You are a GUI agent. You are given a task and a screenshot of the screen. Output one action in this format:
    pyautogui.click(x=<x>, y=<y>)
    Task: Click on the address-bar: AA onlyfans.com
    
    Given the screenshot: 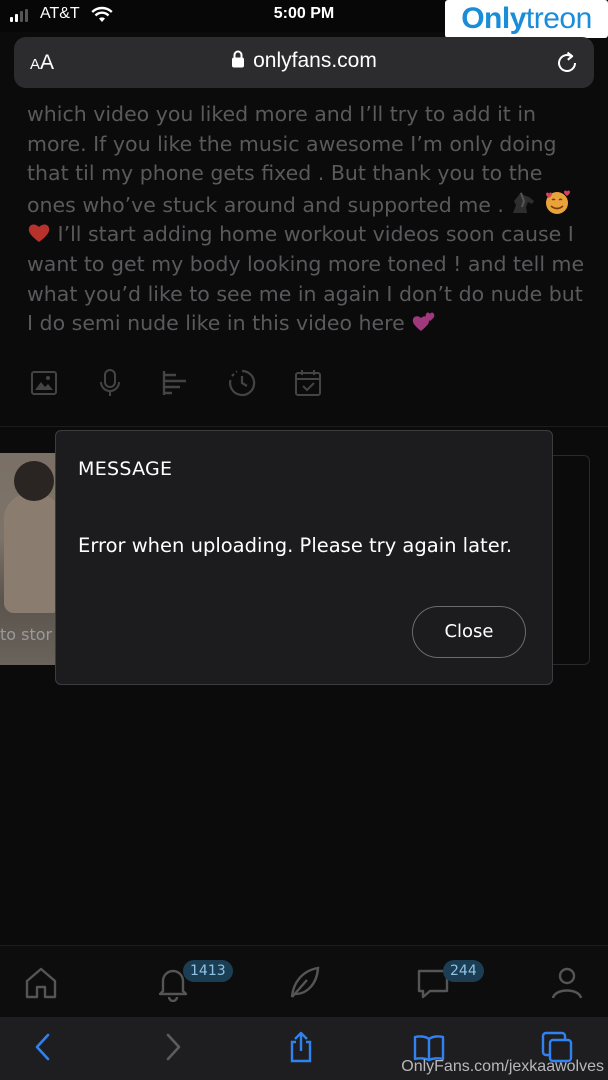 What is the action you would take?
    pyautogui.click(x=304, y=62)
    